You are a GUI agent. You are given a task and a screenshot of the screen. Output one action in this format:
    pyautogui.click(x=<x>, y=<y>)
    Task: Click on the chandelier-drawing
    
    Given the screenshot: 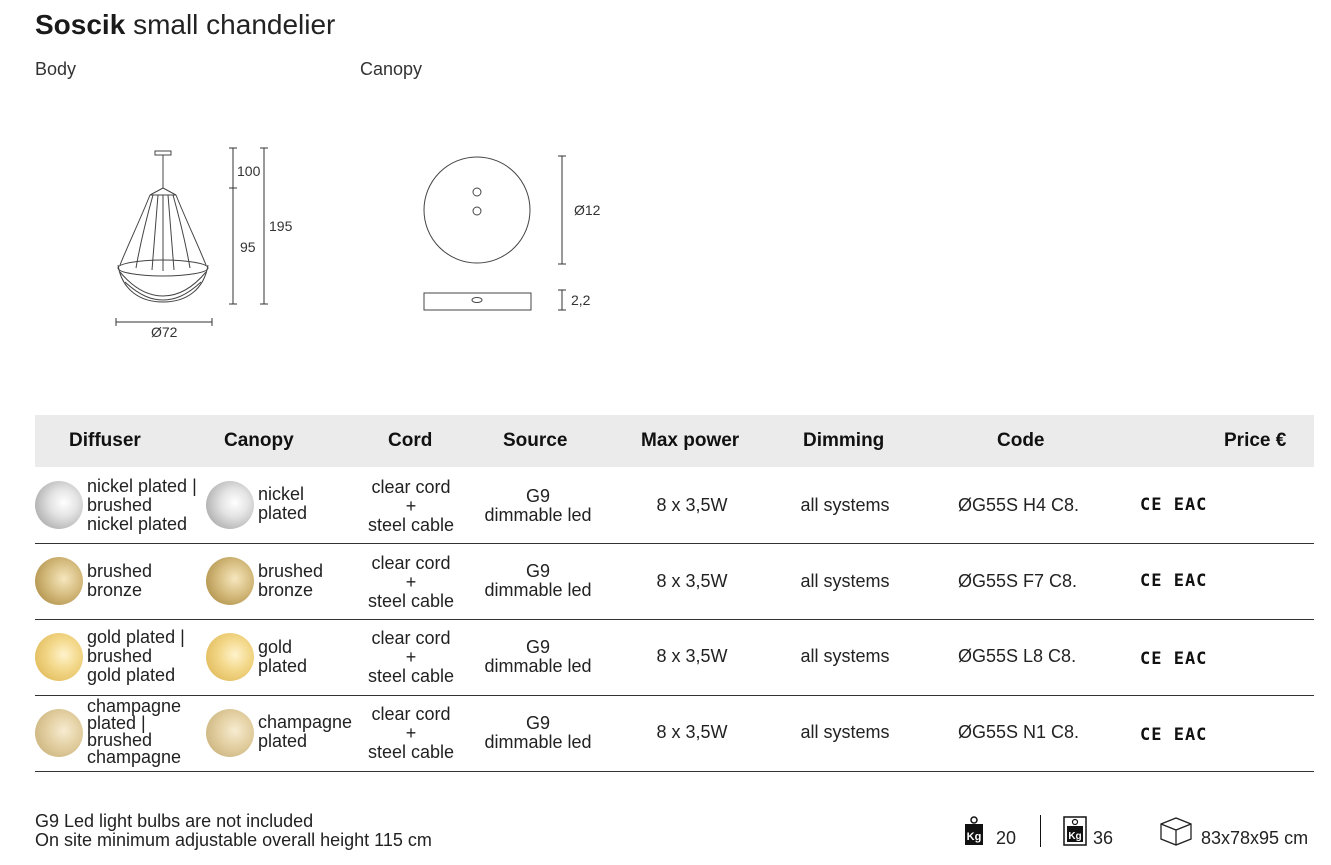 What is the action you would take?
    pyautogui.click(x=163, y=226)
    